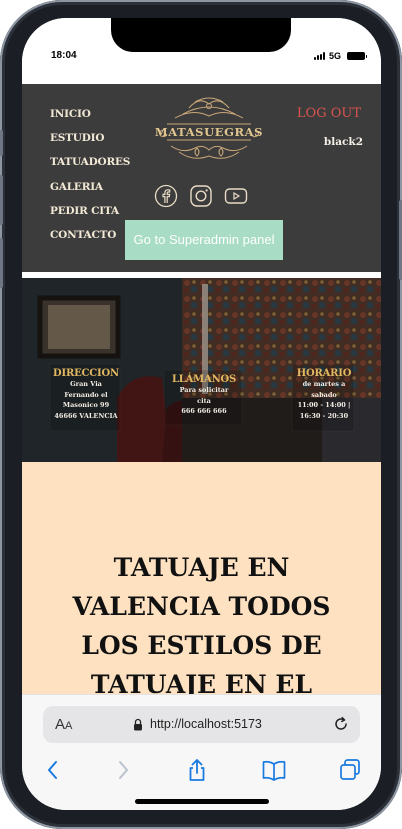 This screenshot has width=402, height=829. What do you see at coordinates (90, 144) in the screenshot?
I see `nav-item-estudio: ESTUDIO` at bounding box center [90, 144].